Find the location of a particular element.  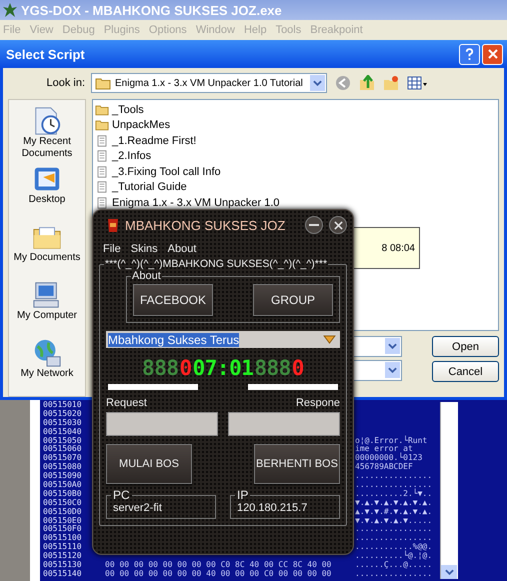

window-title: MBAHKONG SUKSES JOZ is located at coordinates (205, 225).